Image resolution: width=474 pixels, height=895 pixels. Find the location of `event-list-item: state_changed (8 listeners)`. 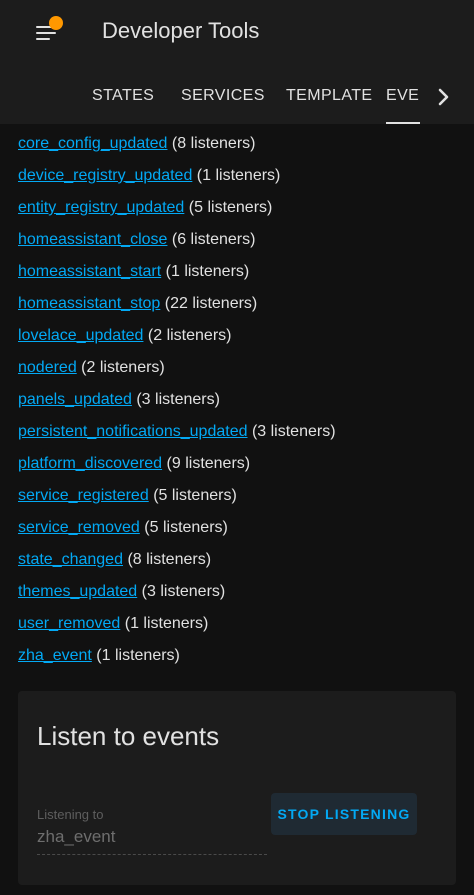

event-list-item: state_changed (8 listeners) is located at coordinates (238, 560).